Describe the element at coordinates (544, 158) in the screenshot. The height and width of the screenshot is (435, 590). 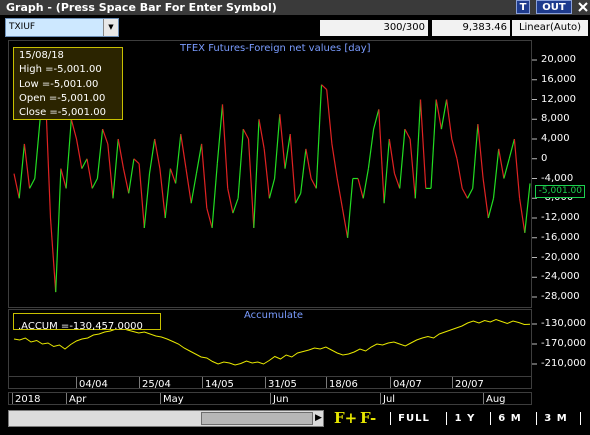
I see `y-tick-label: 0` at that location.